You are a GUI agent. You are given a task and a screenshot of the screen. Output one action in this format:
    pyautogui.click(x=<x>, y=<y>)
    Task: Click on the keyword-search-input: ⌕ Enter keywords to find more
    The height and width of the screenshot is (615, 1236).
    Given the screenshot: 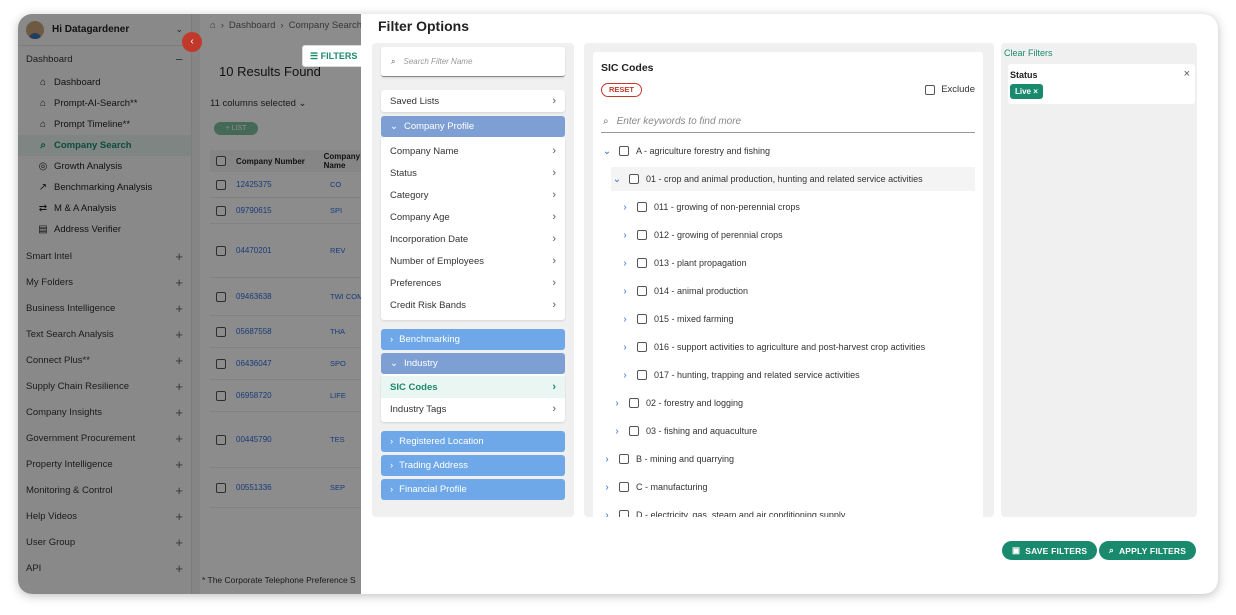 What is the action you would take?
    pyautogui.click(x=788, y=122)
    